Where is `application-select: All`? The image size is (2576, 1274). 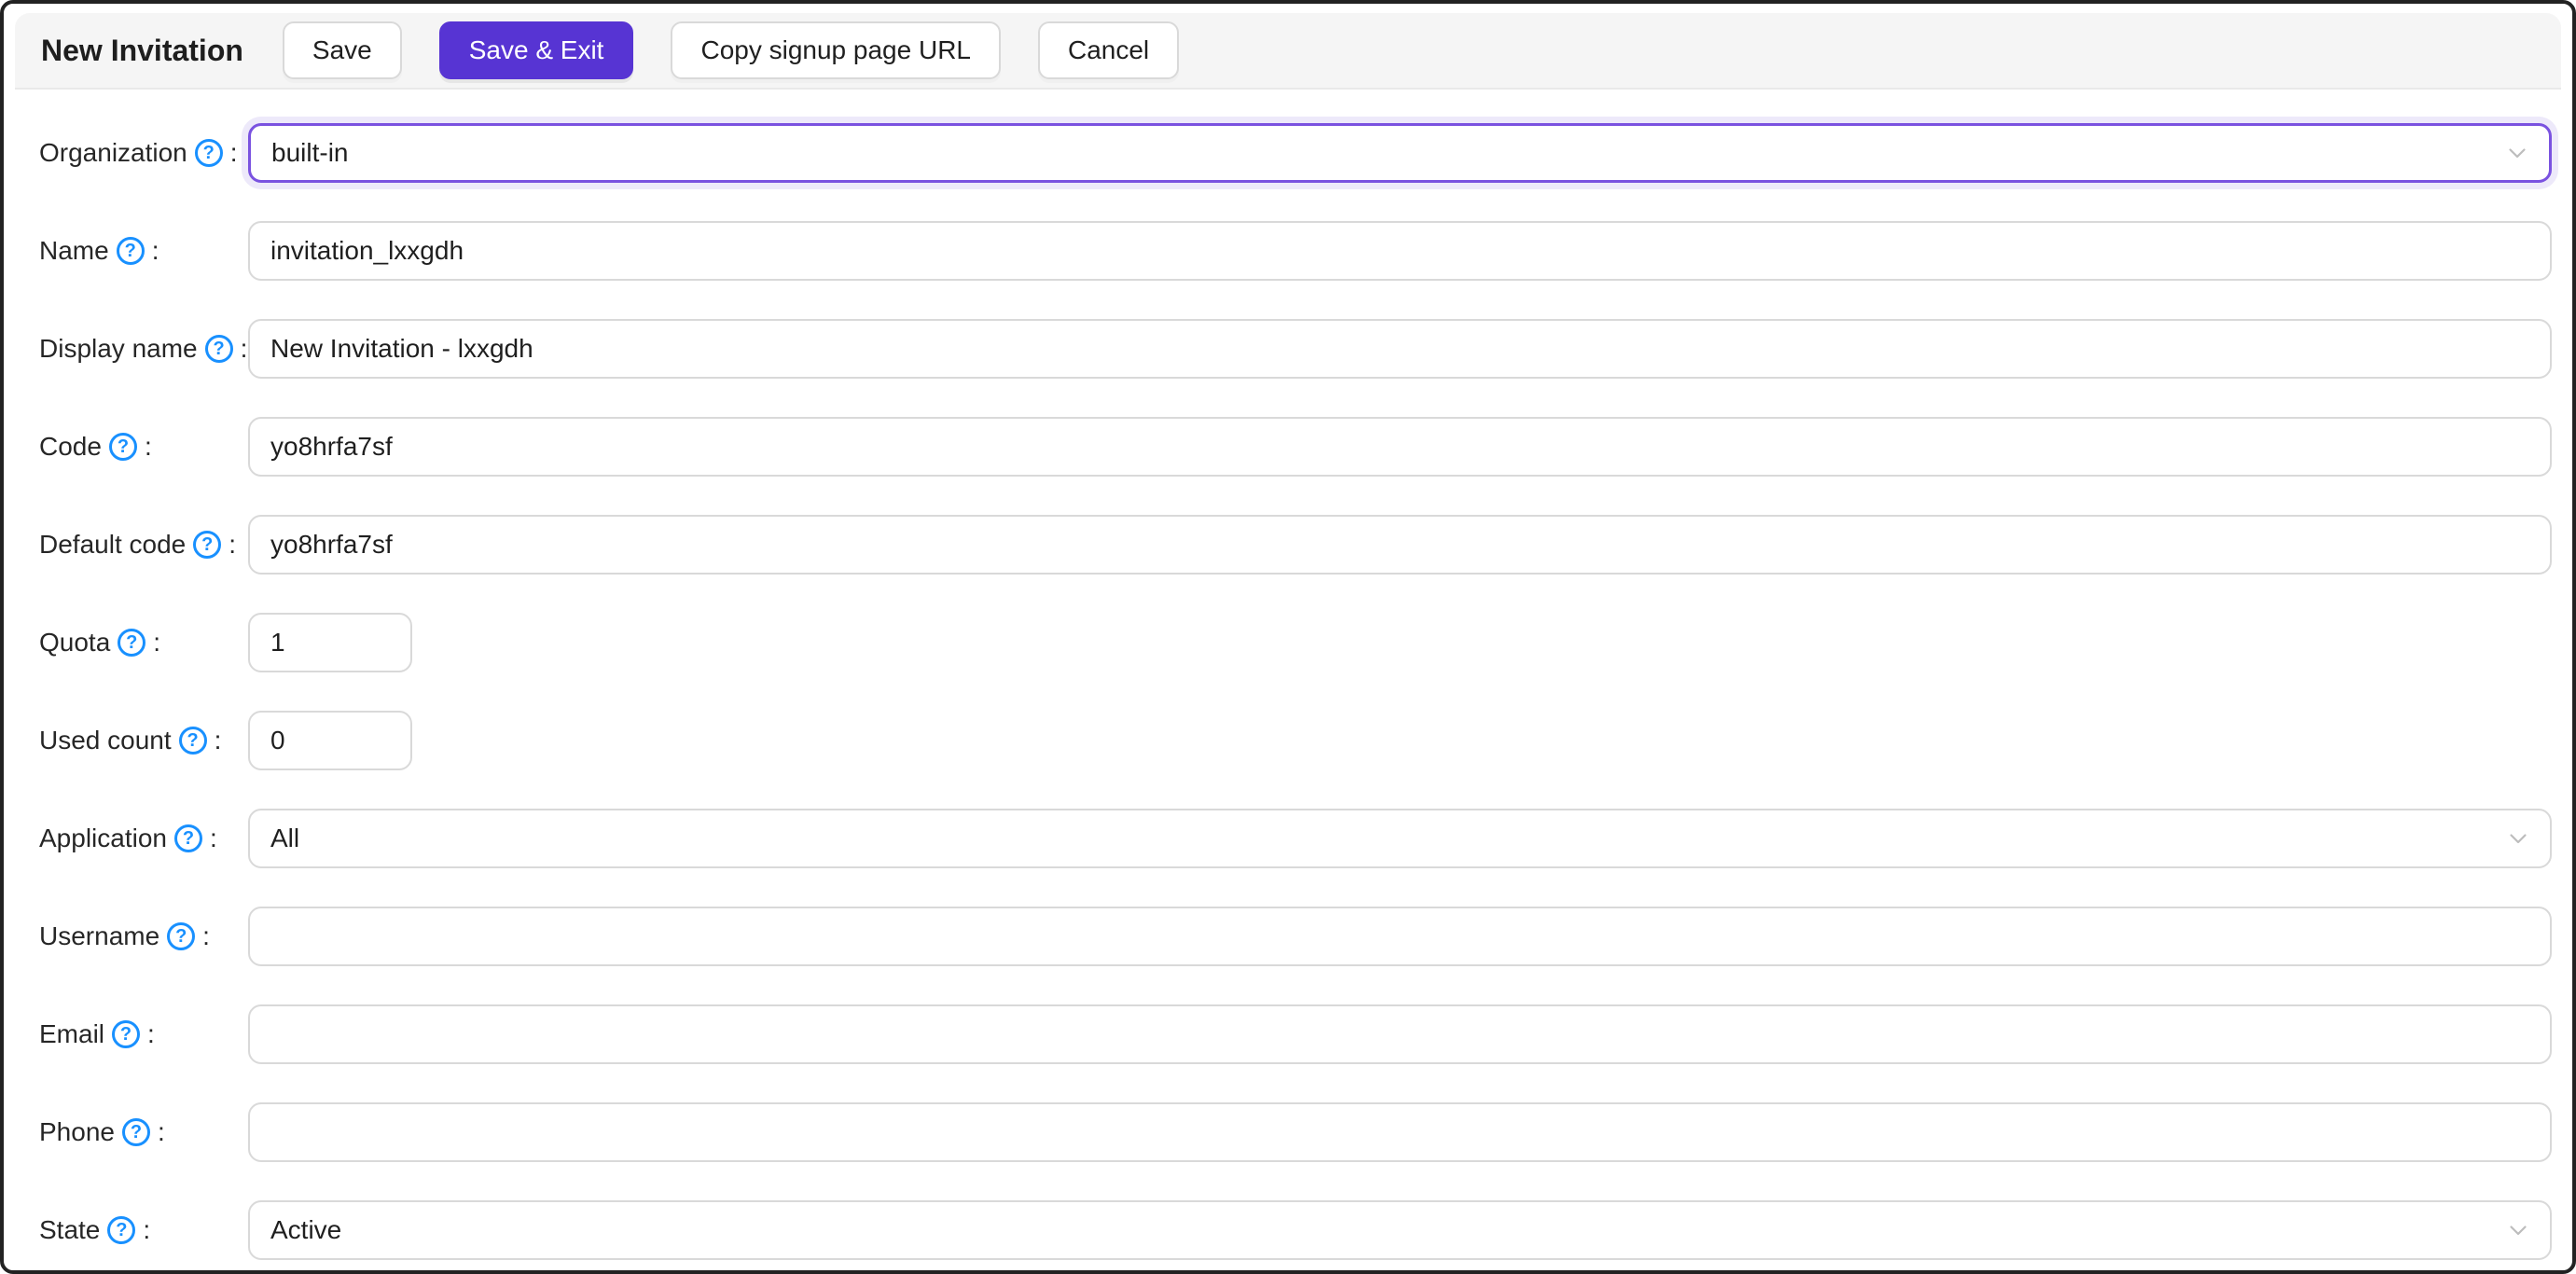
application-select: All is located at coordinates (1400, 838).